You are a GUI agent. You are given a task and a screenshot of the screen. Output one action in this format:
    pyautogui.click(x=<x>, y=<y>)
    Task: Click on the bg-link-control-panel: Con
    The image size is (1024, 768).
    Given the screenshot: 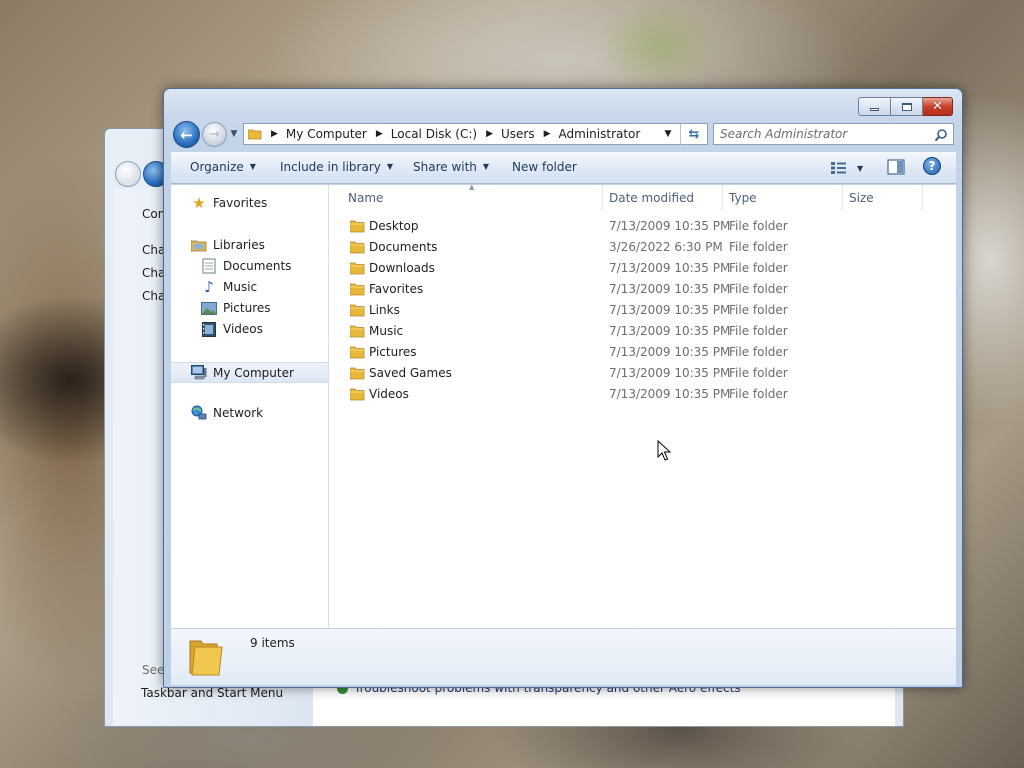 What is the action you would take?
    pyautogui.click(x=153, y=214)
    